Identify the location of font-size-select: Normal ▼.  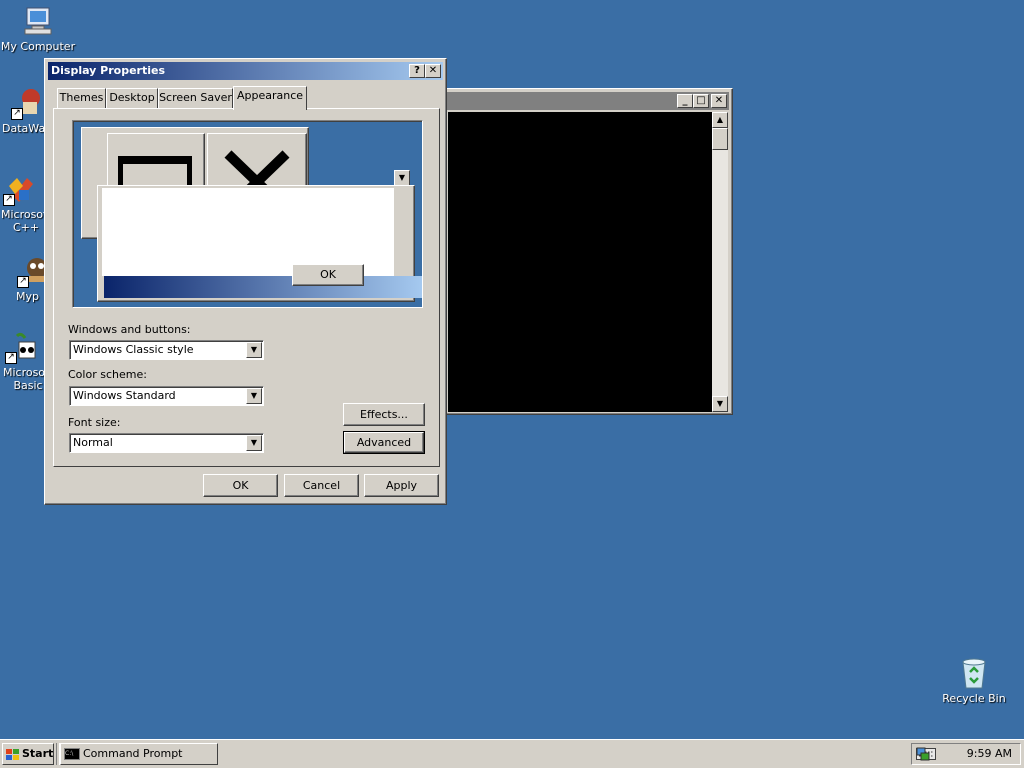
(166, 443).